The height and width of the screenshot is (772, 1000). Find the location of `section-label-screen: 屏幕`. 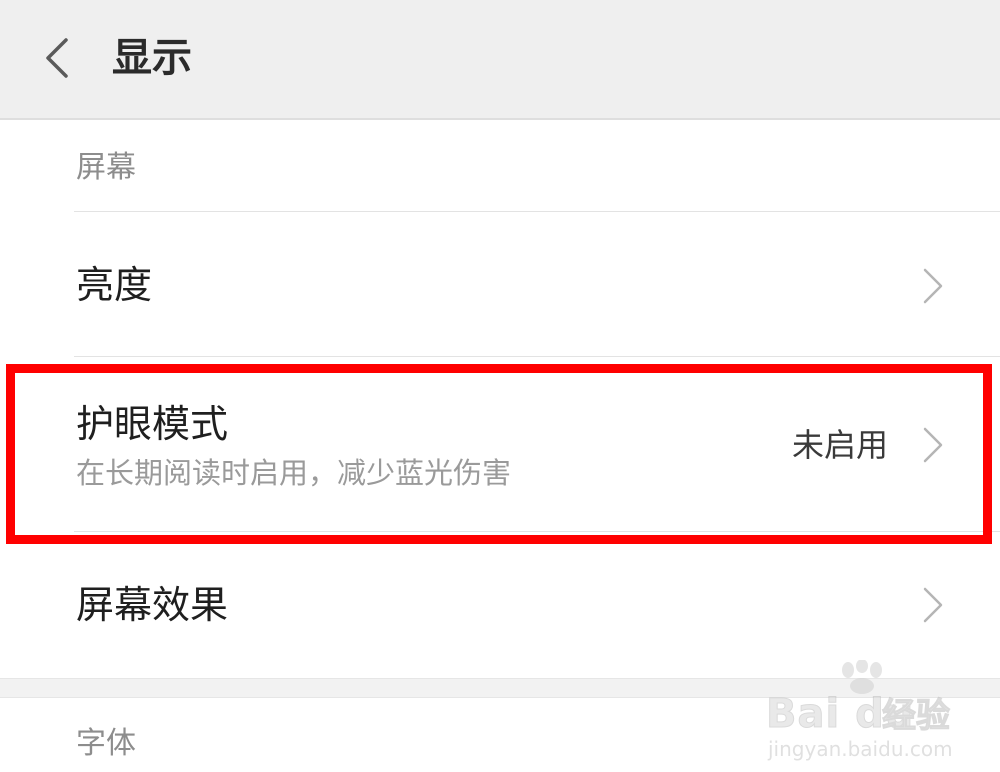

section-label-screen: 屏幕 is located at coordinates (106, 167).